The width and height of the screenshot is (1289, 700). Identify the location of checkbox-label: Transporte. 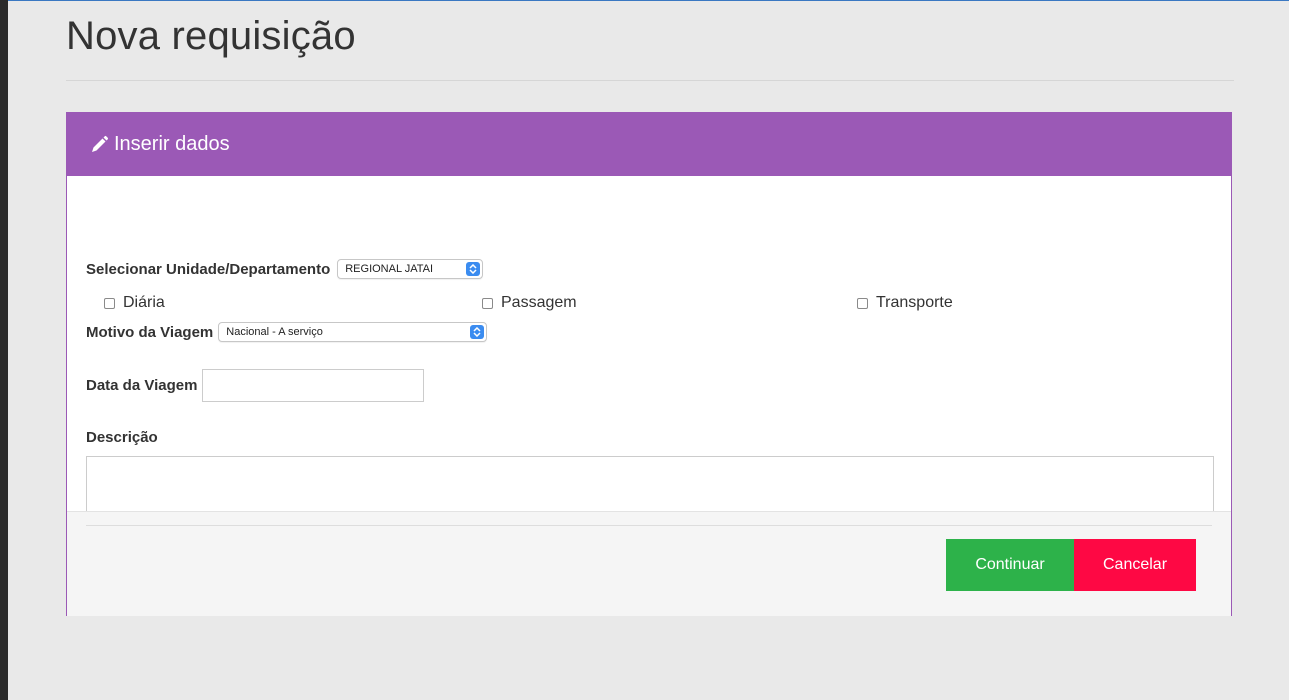
(914, 302).